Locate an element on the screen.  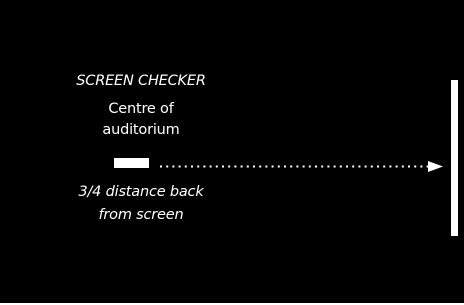
cinema-screen is located at coordinates (454, 158).